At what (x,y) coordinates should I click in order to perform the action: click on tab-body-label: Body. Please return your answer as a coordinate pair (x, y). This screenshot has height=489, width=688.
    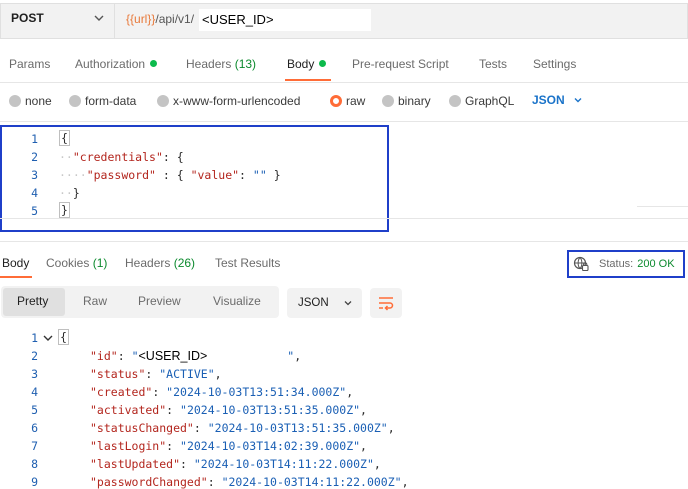
    Looking at the image, I should click on (301, 64).